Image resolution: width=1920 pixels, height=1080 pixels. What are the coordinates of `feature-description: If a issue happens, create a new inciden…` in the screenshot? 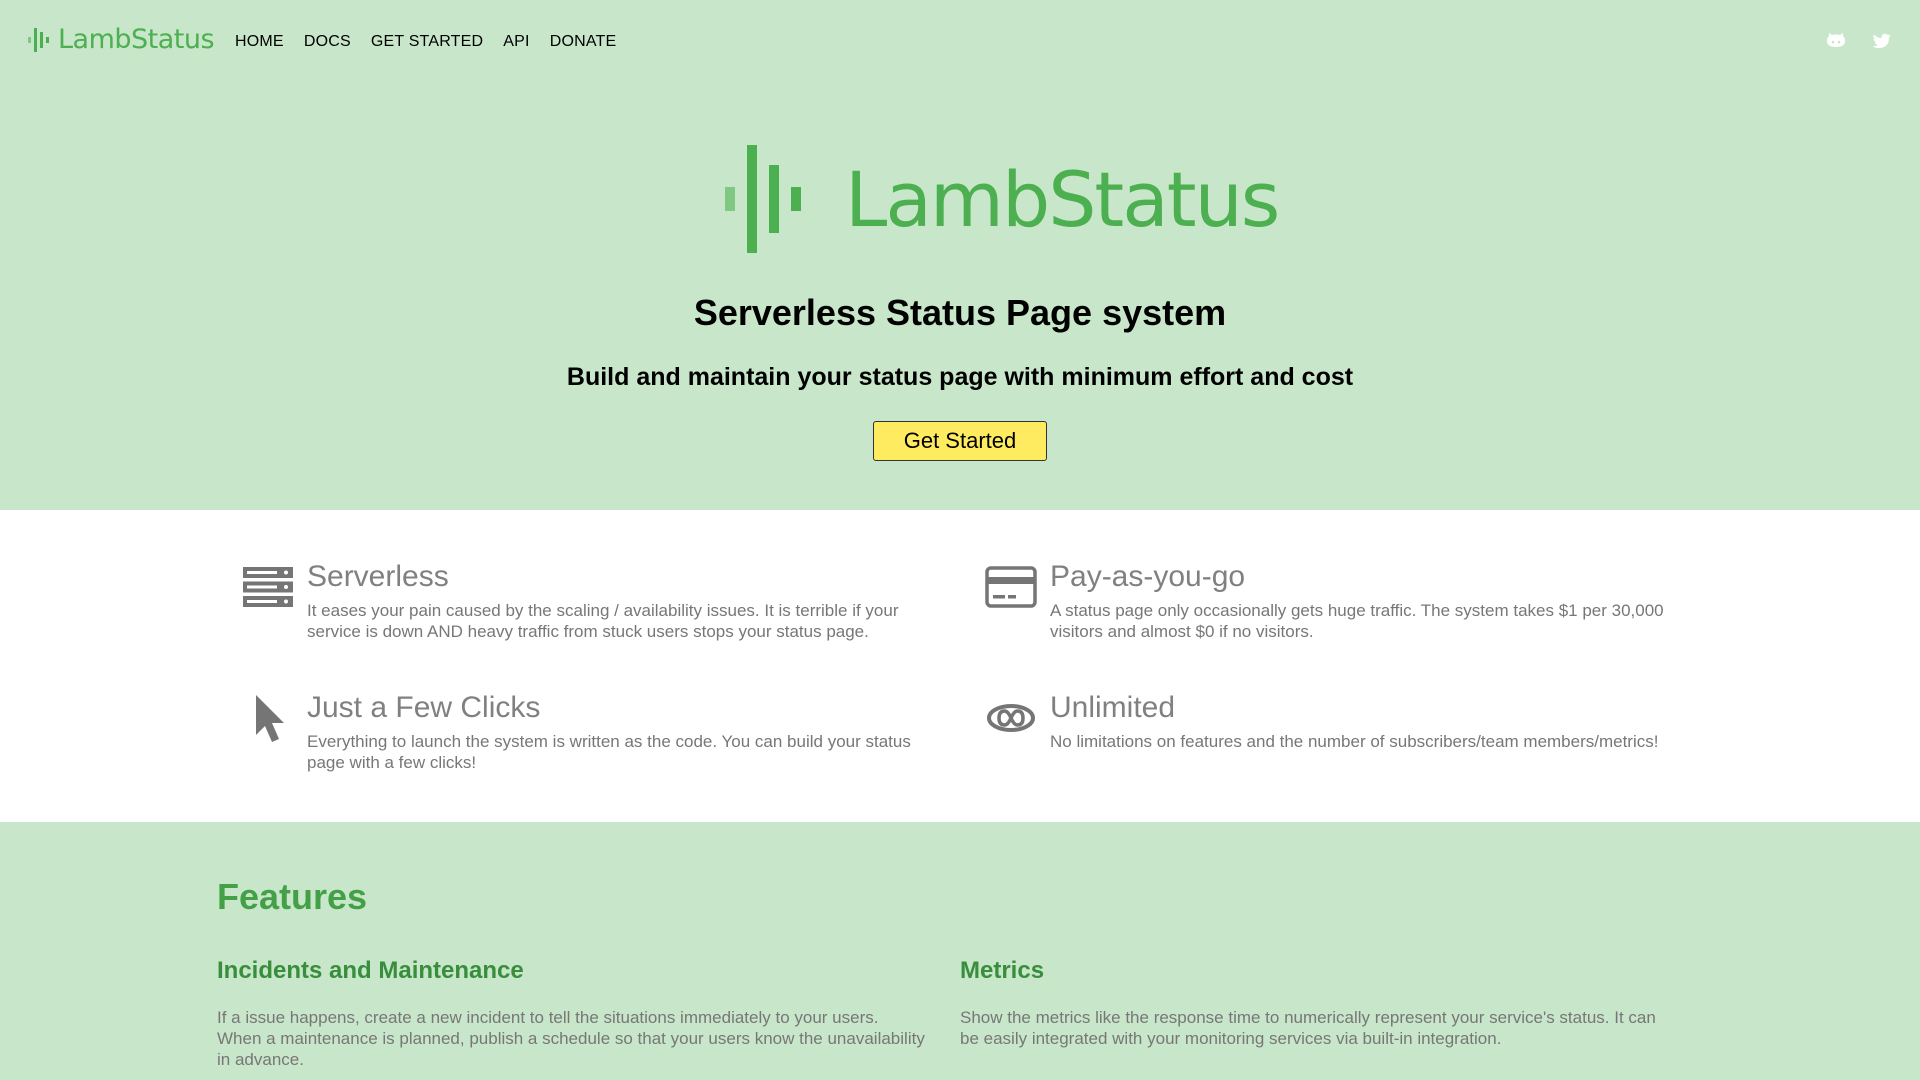 It's located at (571, 1038).